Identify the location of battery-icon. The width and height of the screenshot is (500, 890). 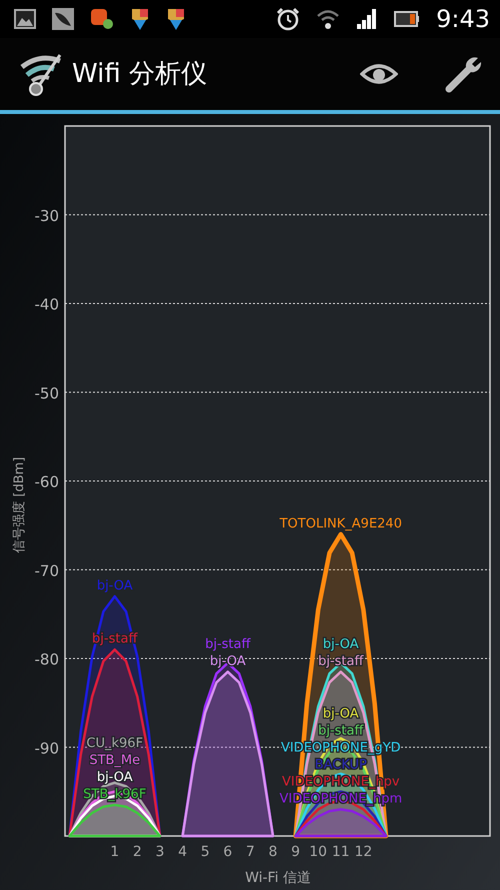
(407, 19).